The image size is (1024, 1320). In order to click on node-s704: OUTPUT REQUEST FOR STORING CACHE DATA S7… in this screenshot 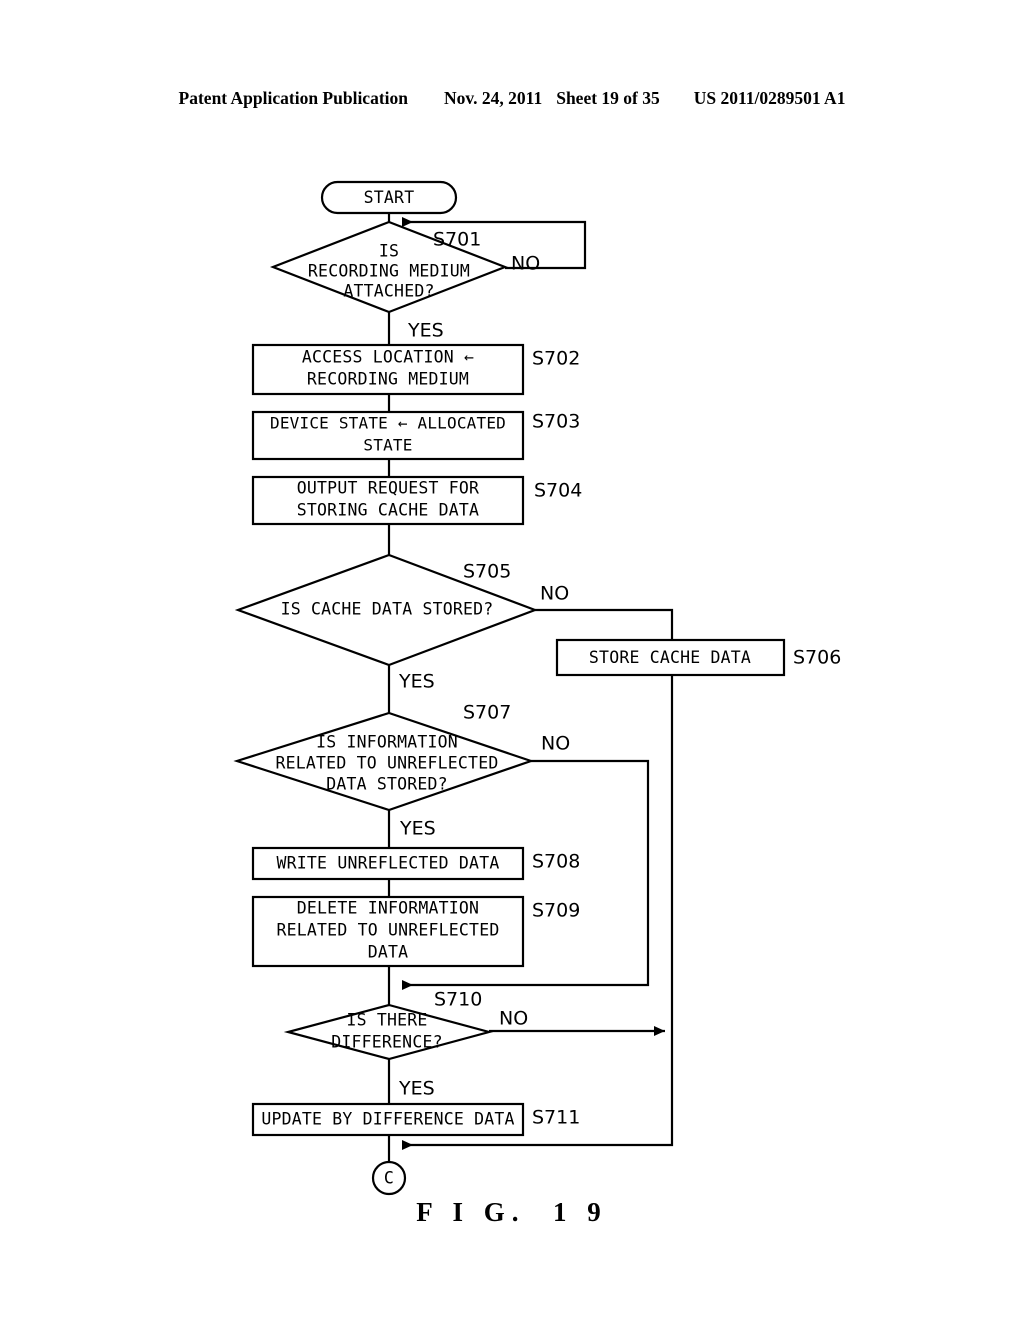, I will do `click(416, 500)`.